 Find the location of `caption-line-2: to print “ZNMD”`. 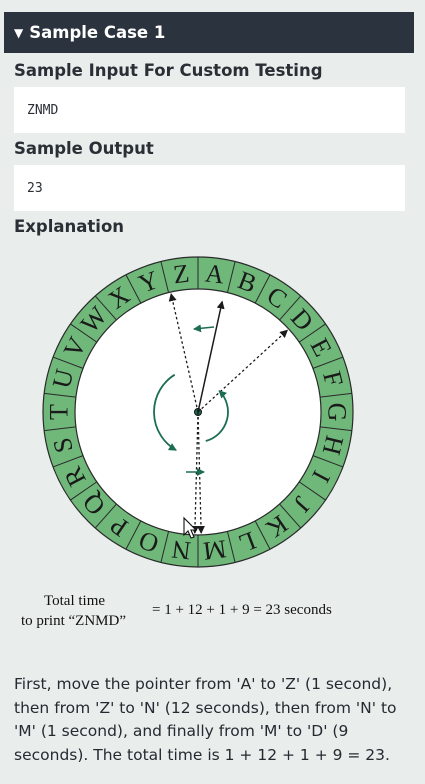

caption-line-2: to print “ZNMD” is located at coordinates (73, 621).